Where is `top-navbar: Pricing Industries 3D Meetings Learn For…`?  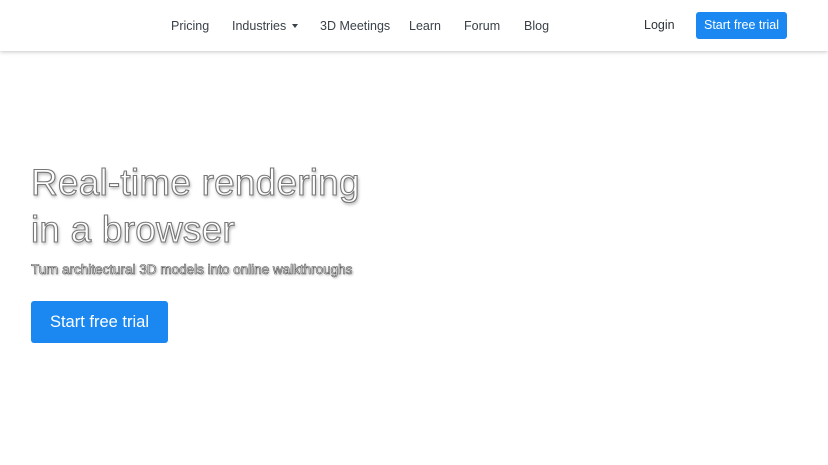
top-navbar: Pricing Industries 3D Meetings Learn For… is located at coordinates (414, 25).